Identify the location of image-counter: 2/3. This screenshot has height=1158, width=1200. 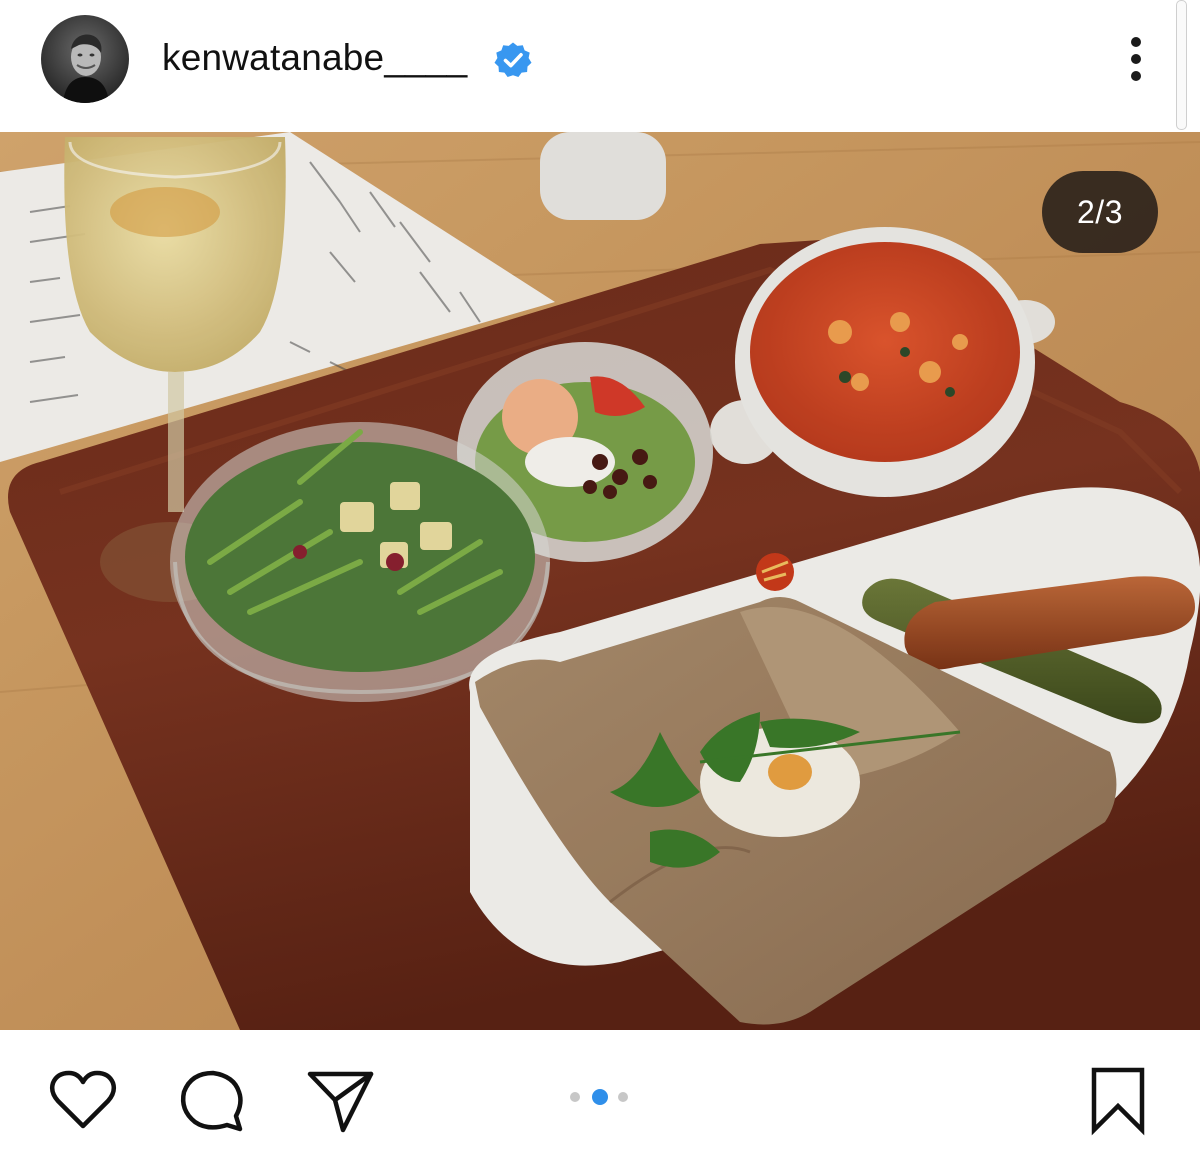
(1100, 212).